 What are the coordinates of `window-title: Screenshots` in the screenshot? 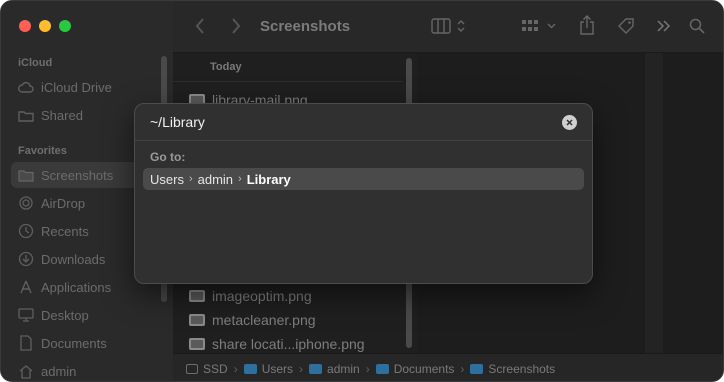 It's located at (305, 26).